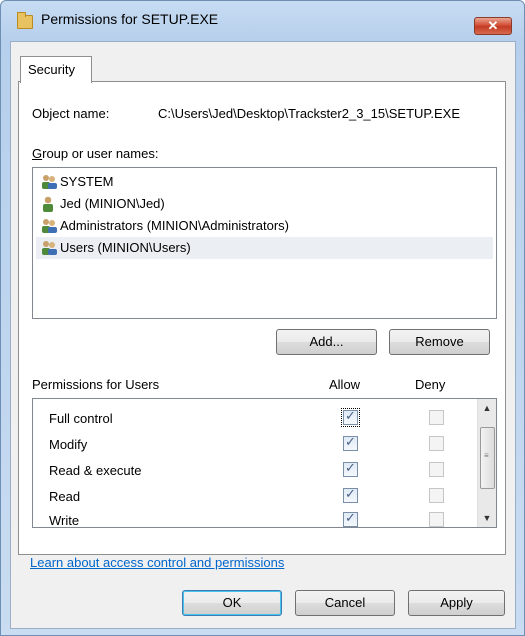 Image resolution: width=525 pixels, height=636 pixels. I want to click on tab-label: Security, so click(51, 69).